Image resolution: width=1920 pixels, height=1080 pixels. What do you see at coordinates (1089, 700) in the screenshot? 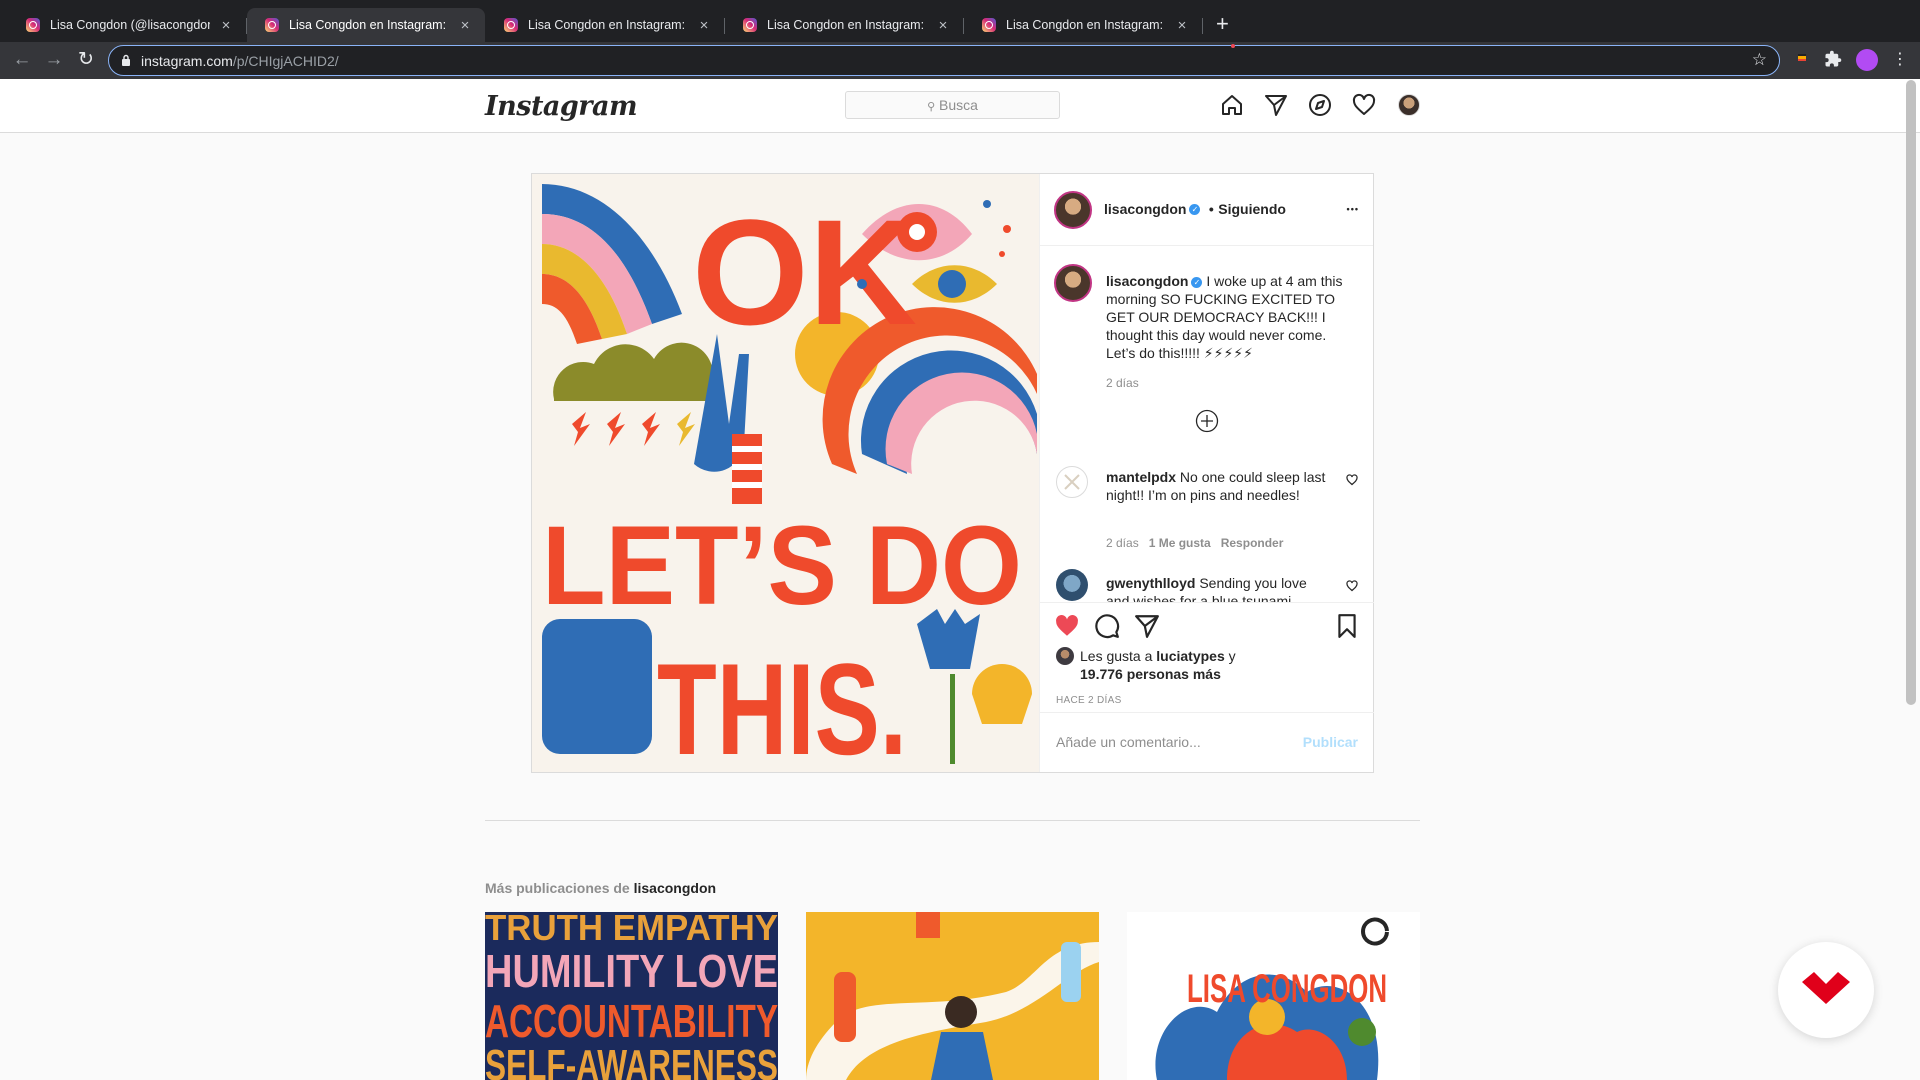
I see `post-timestamp: HACE 2 DÍAS` at bounding box center [1089, 700].